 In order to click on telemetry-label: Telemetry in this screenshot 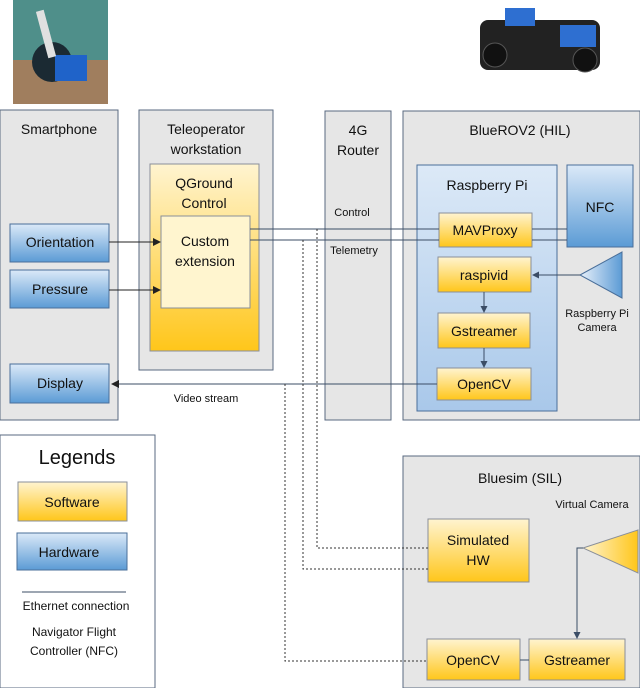, I will do `click(354, 251)`.